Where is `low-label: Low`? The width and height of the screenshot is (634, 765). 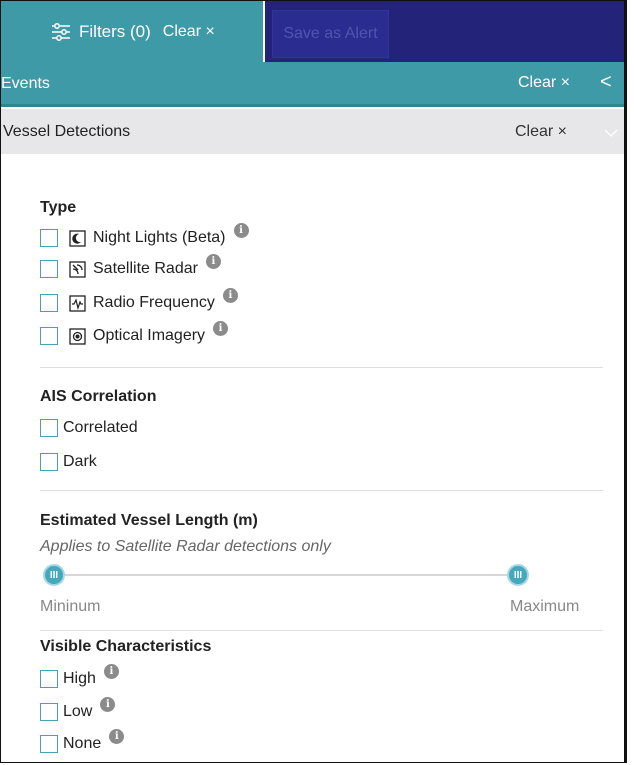 low-label: Low is located at coordinates (78, 711).